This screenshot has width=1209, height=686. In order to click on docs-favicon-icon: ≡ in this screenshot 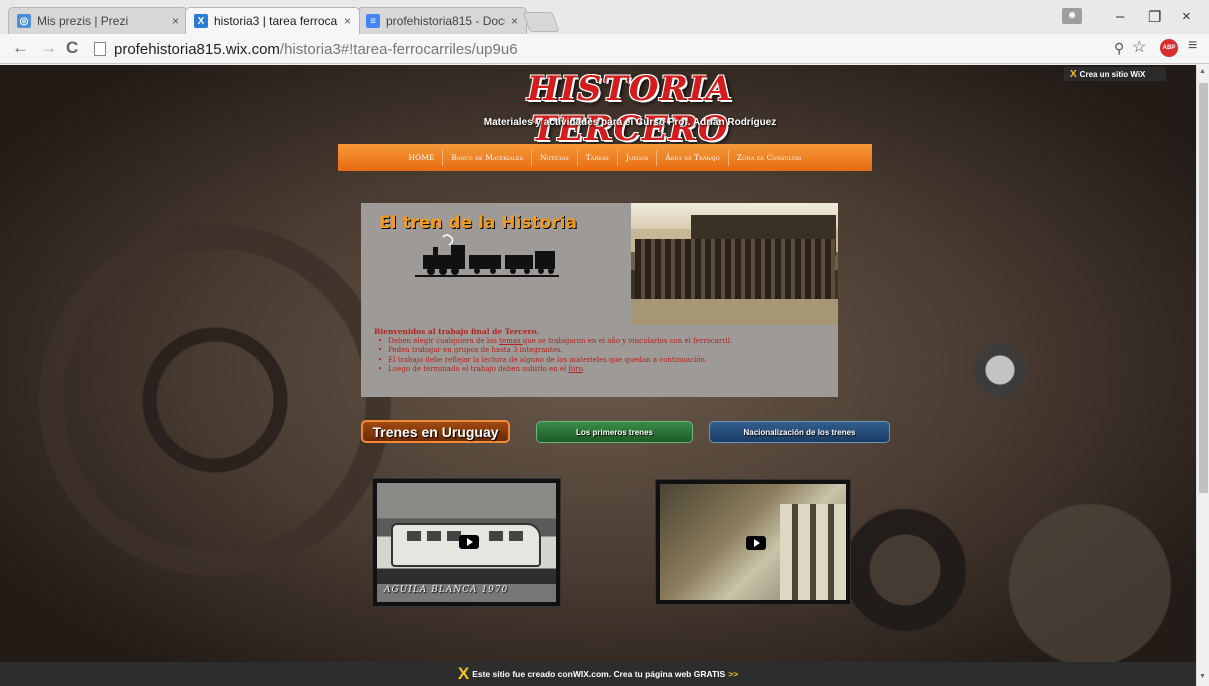, I will do `click(373, 21)`.